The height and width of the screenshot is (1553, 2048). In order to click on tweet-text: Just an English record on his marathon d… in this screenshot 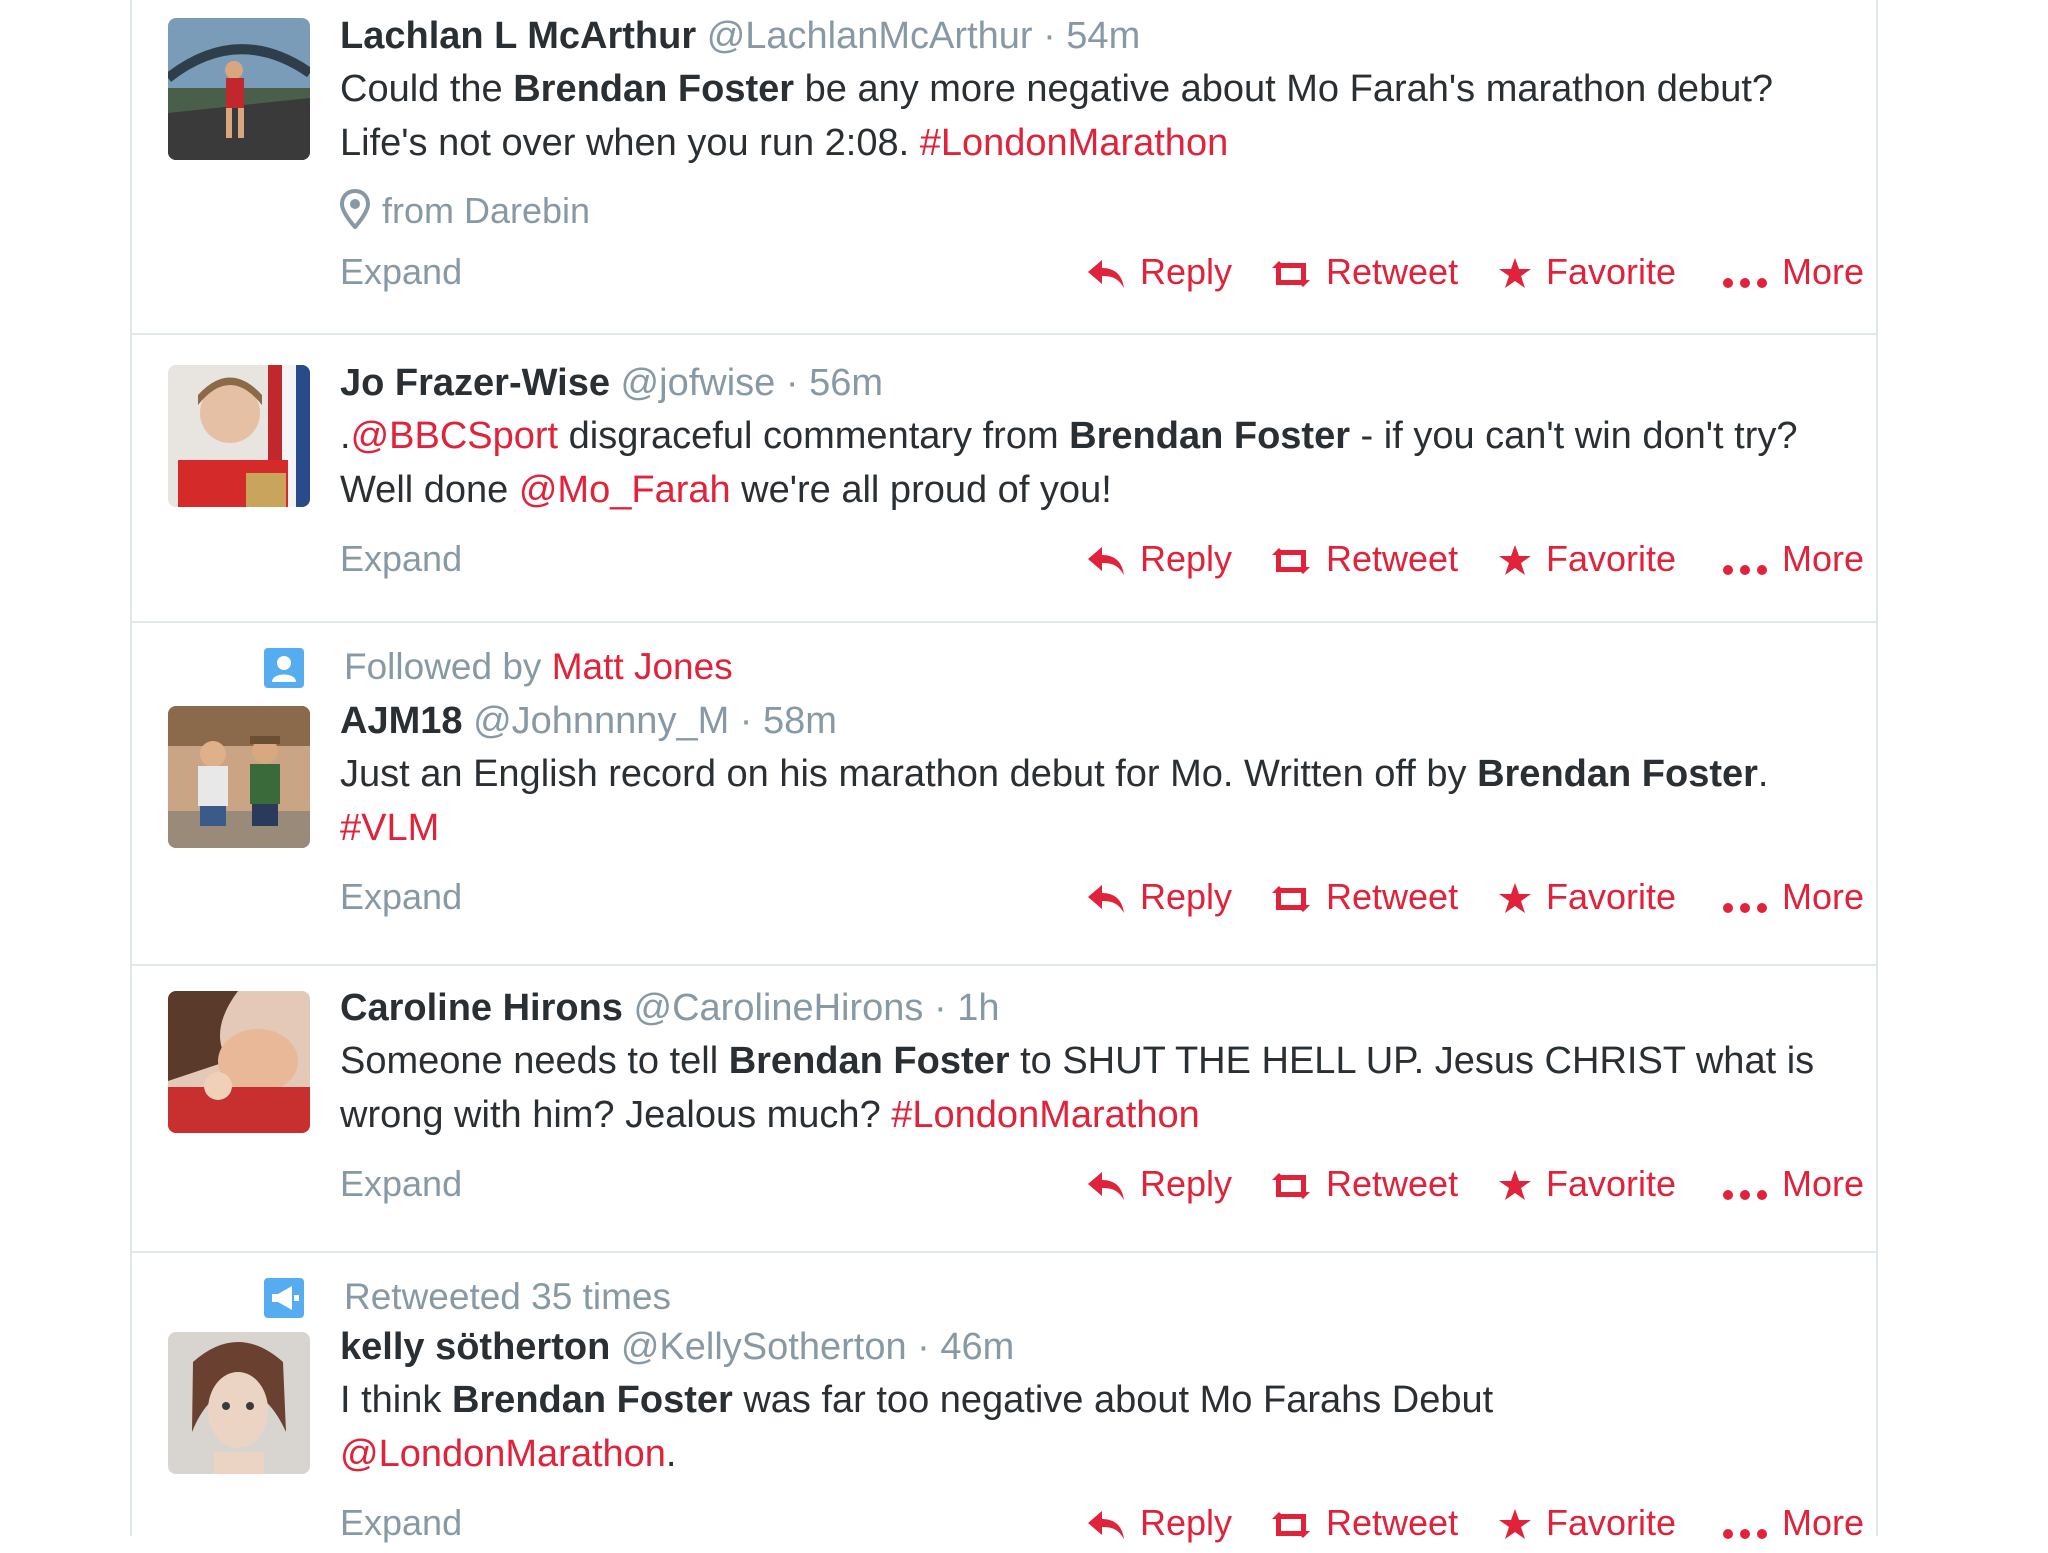, I will do `click(1085, 801)`.